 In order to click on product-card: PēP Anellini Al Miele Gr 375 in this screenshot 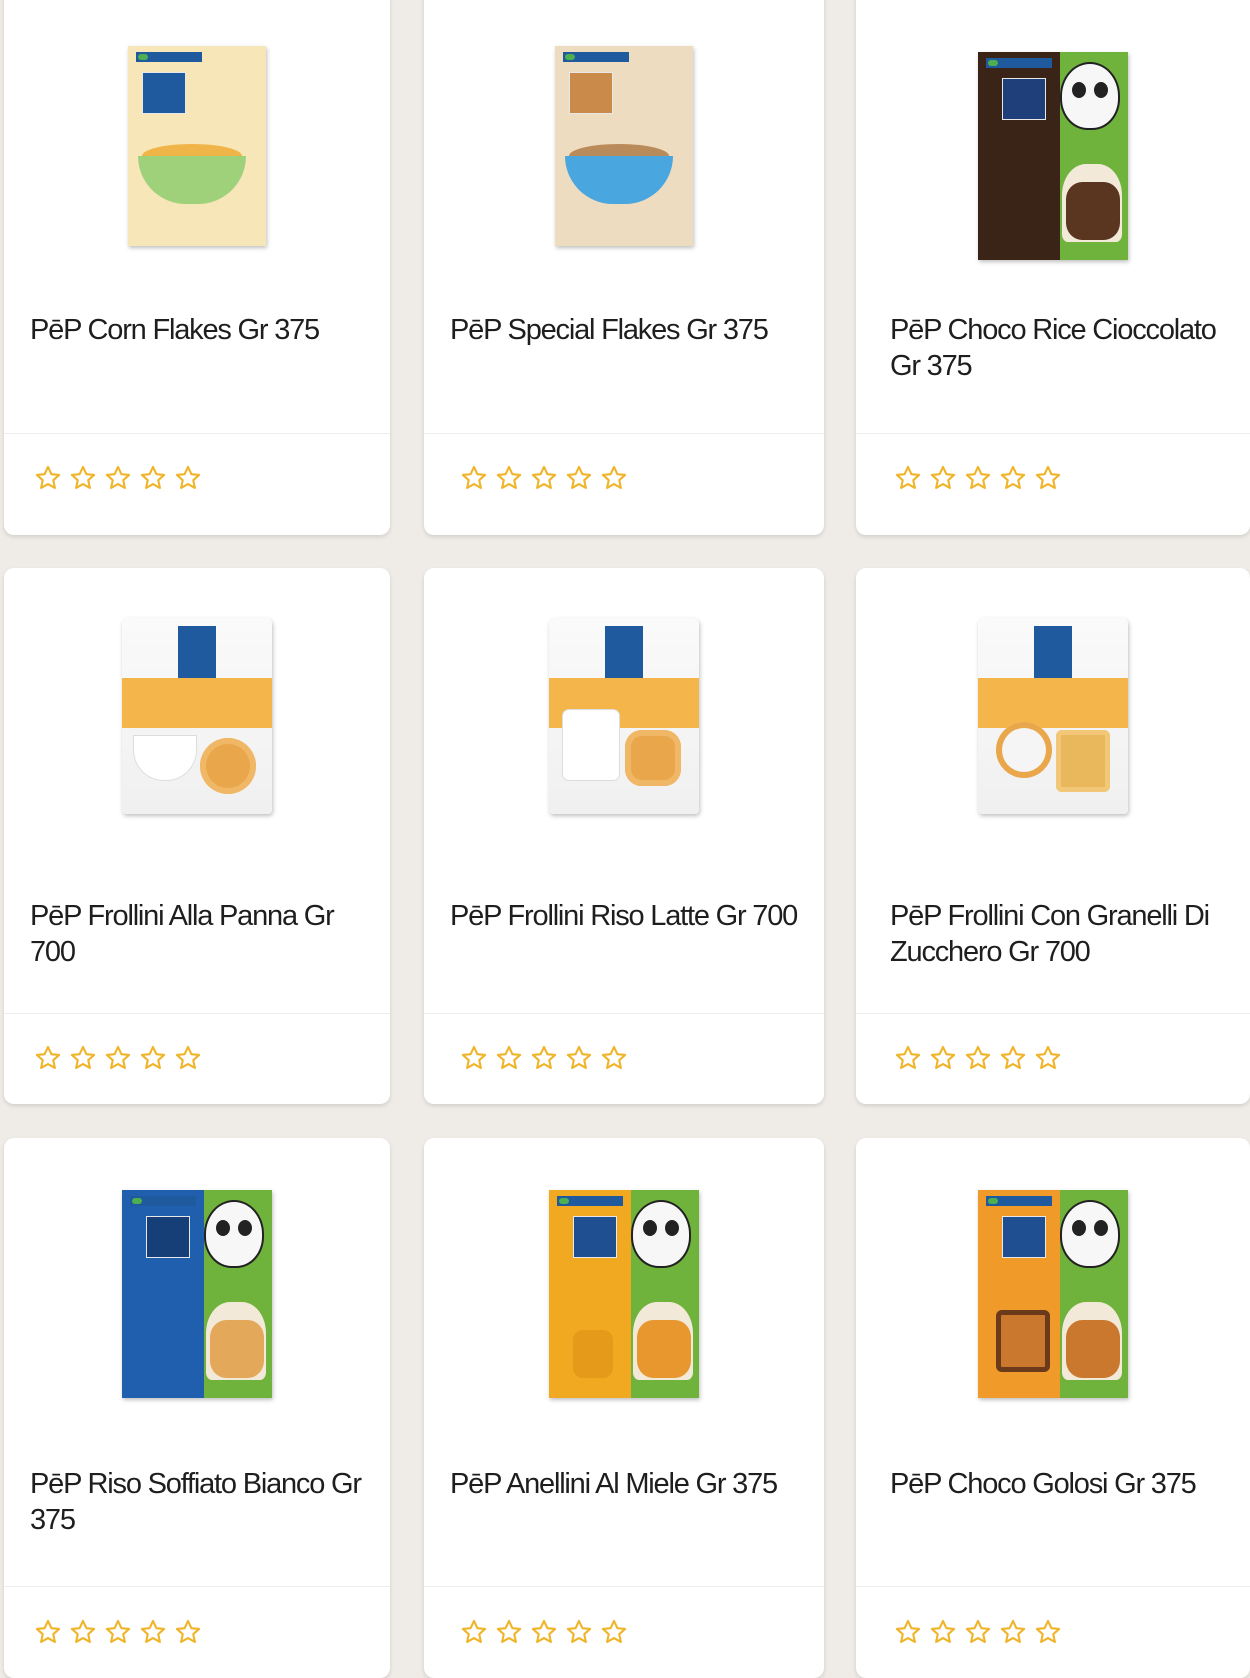, I will do `click(624, 1408)`.